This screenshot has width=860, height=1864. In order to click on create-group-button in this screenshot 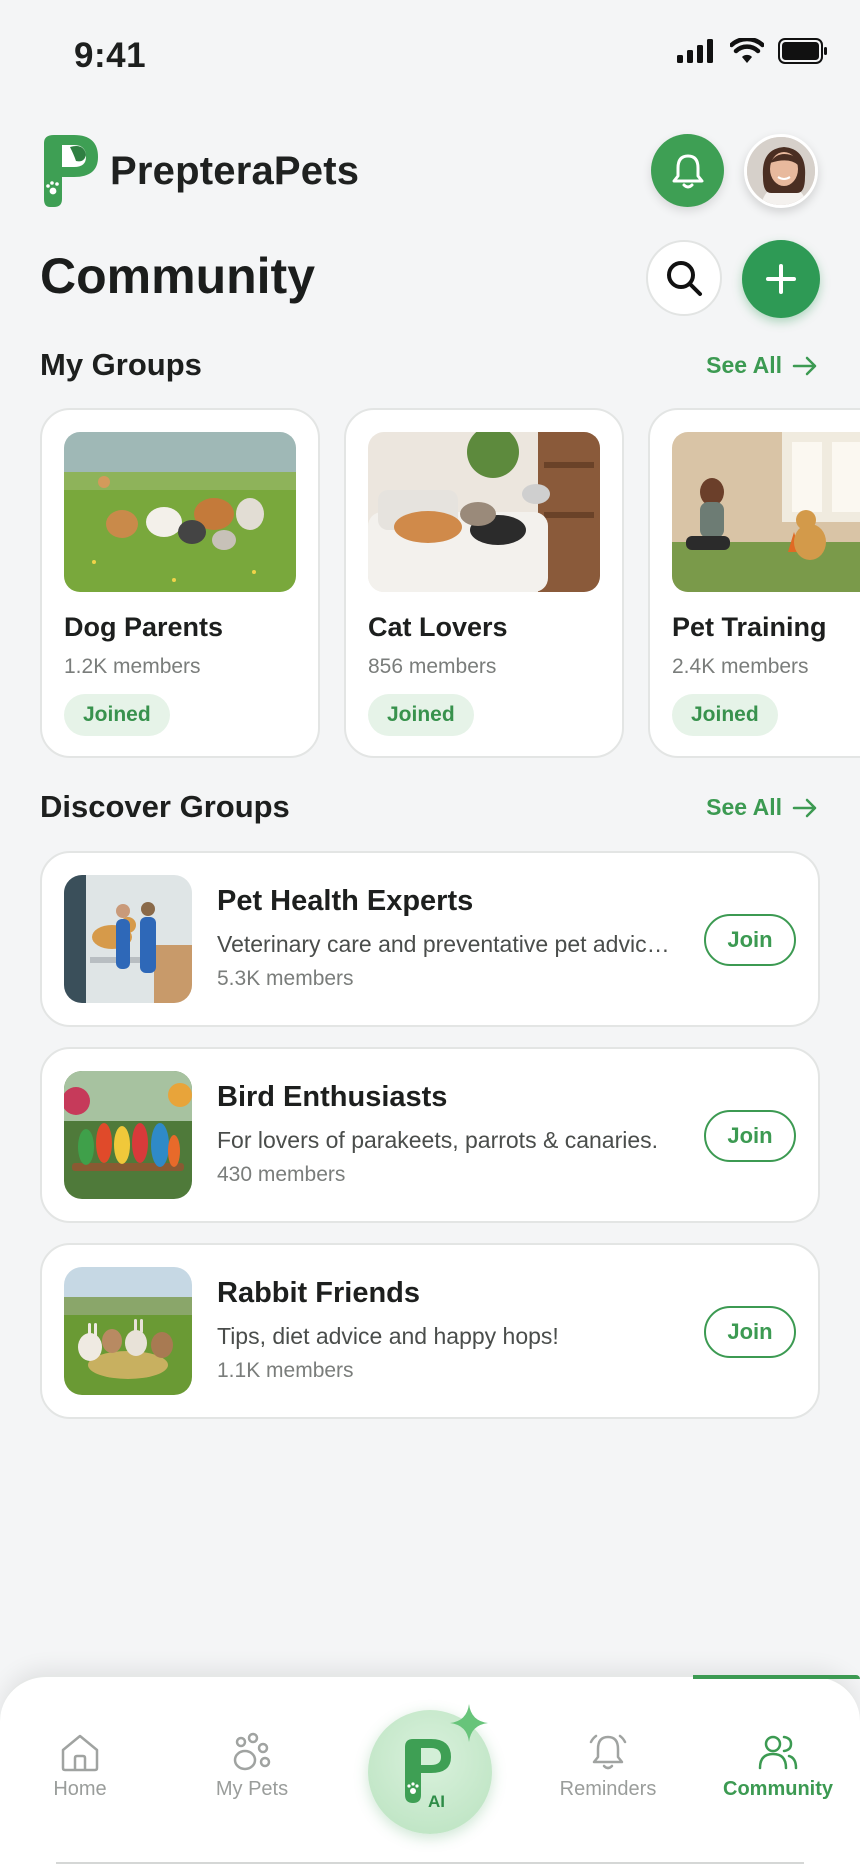, I will do `click(781, 279)`.